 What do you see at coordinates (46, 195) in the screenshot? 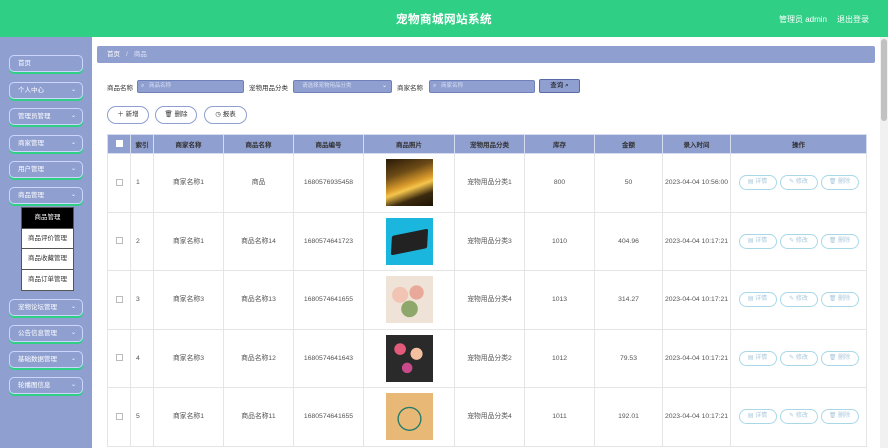
I see `sidebar-item-5: 商品管理 ⌄` at bounding box center [46, 195].